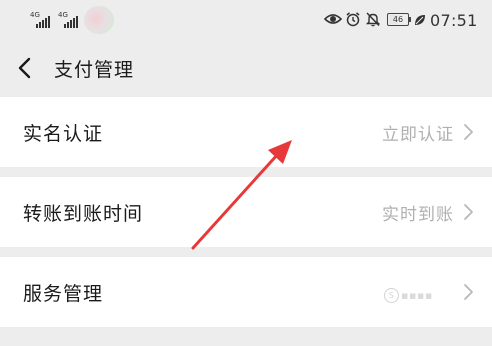  I want to click on alarm-icon, so click(353, 19).